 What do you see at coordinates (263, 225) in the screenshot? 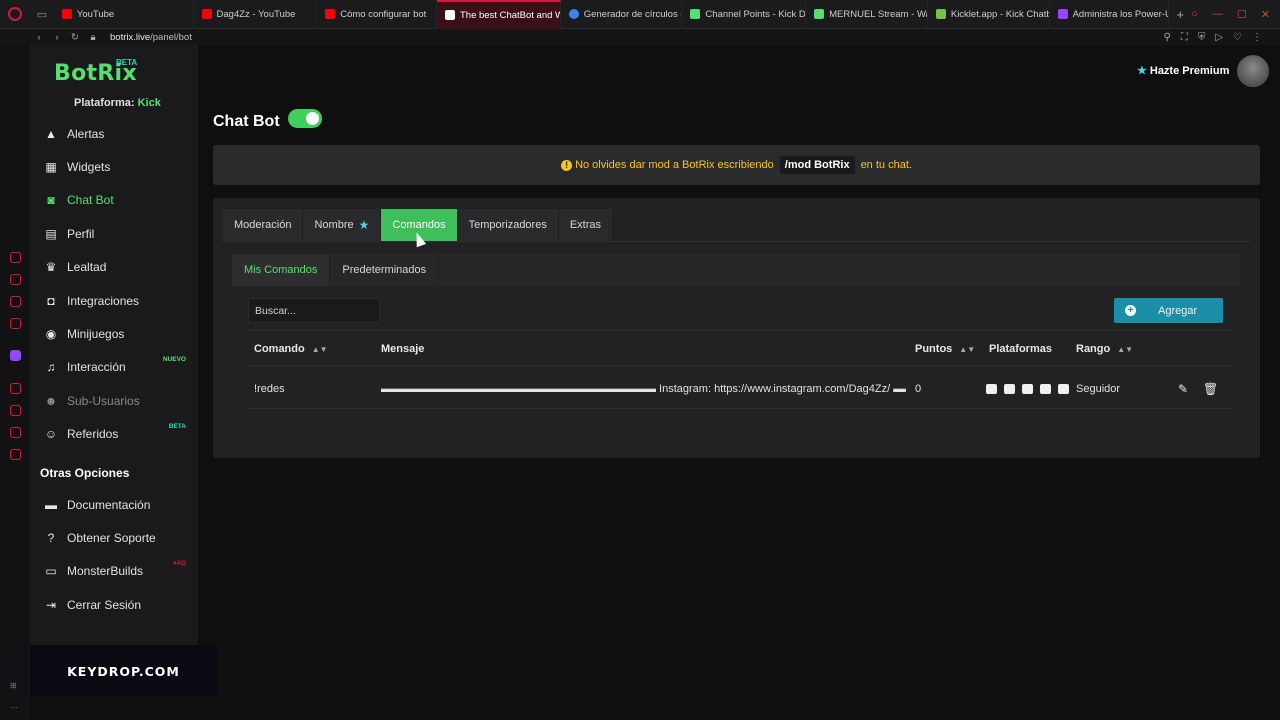
I see `tab-moderacion: Moderación` at bounding box center [263, 225].